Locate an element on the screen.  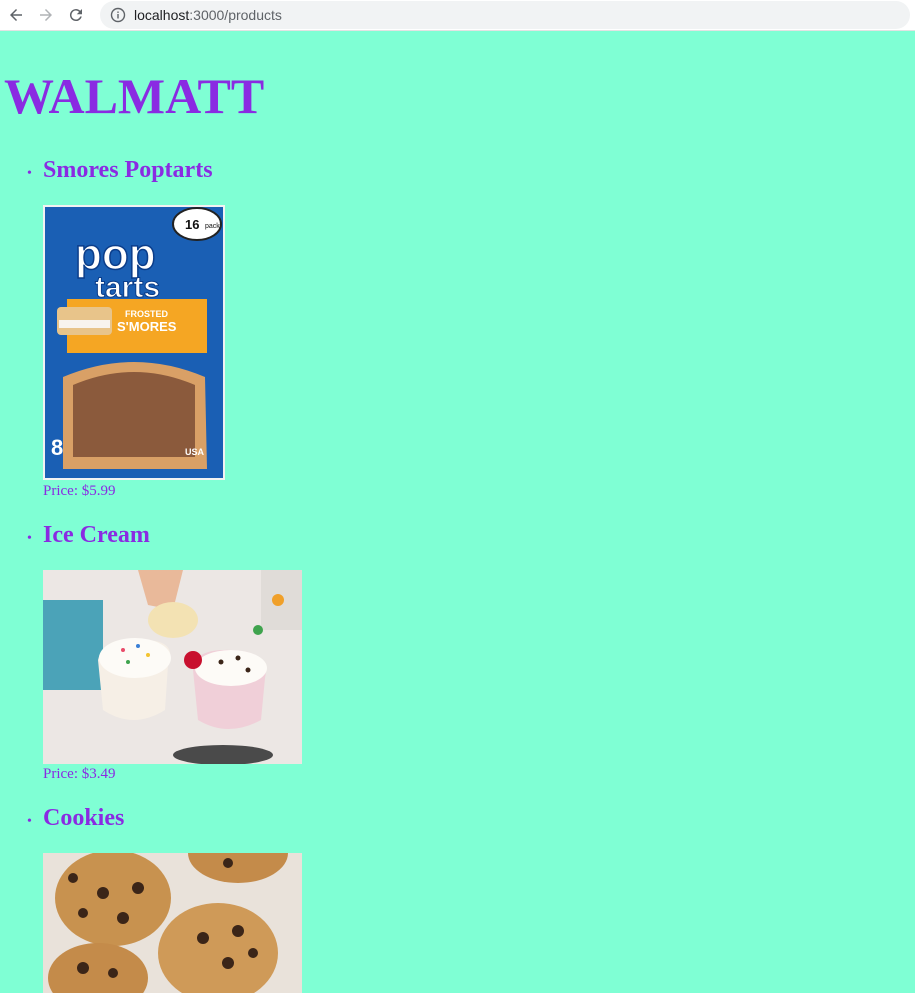
product-image: 16 pack pop tarts FROSTED S'MORES 8 USA is located at coordinates (134, 342).